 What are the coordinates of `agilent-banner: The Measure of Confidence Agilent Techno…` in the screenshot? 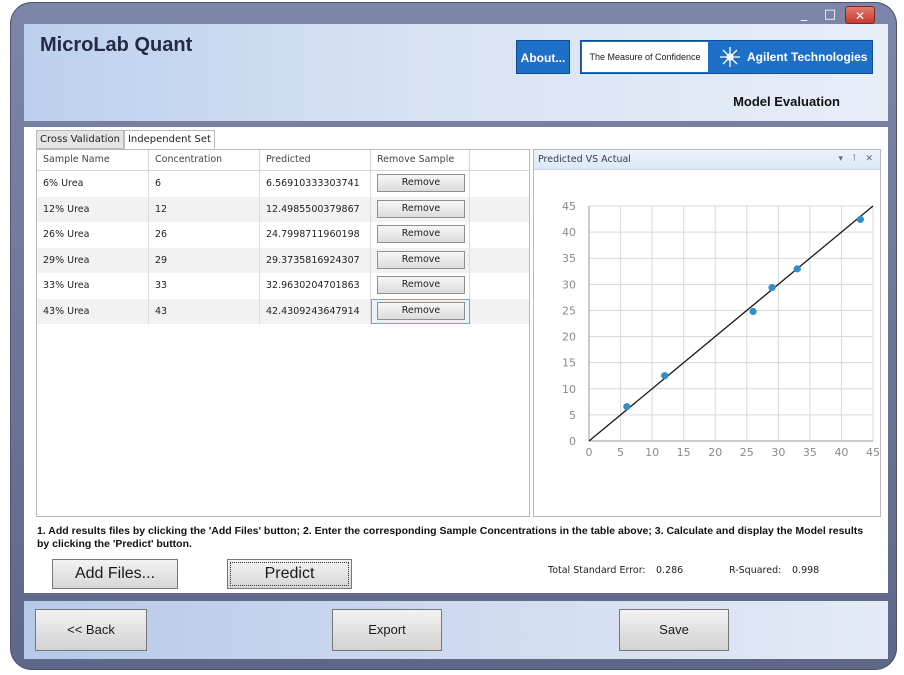 It's located at (726, 57).